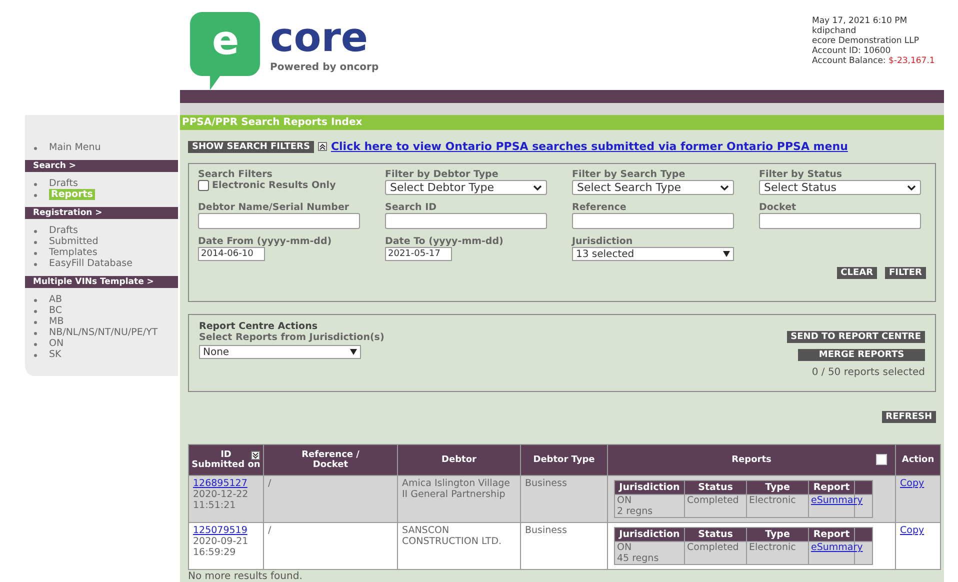 The image size is (958, 582). I want to click on select-all-checkbox, so click(881, 459).